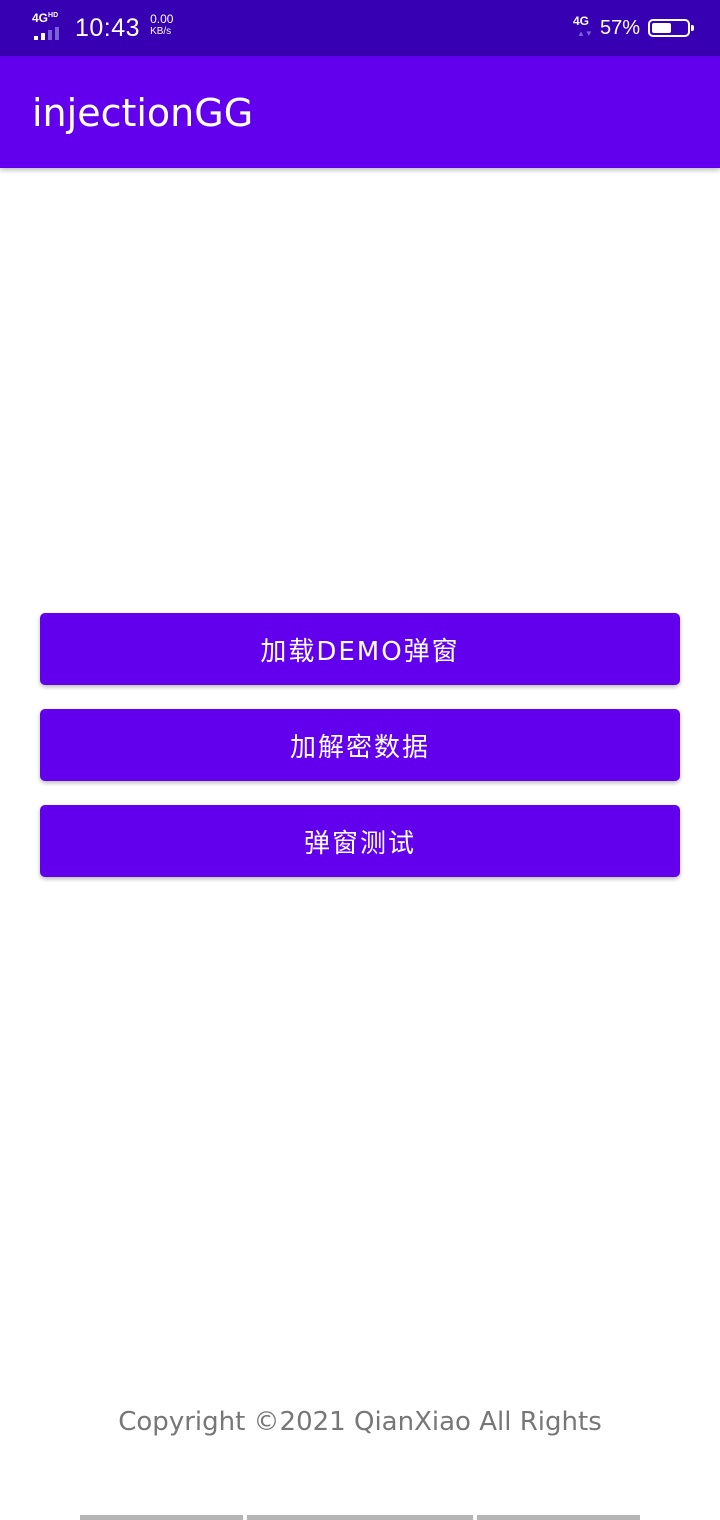  I want to click on battery-fill, so click(661, 28).